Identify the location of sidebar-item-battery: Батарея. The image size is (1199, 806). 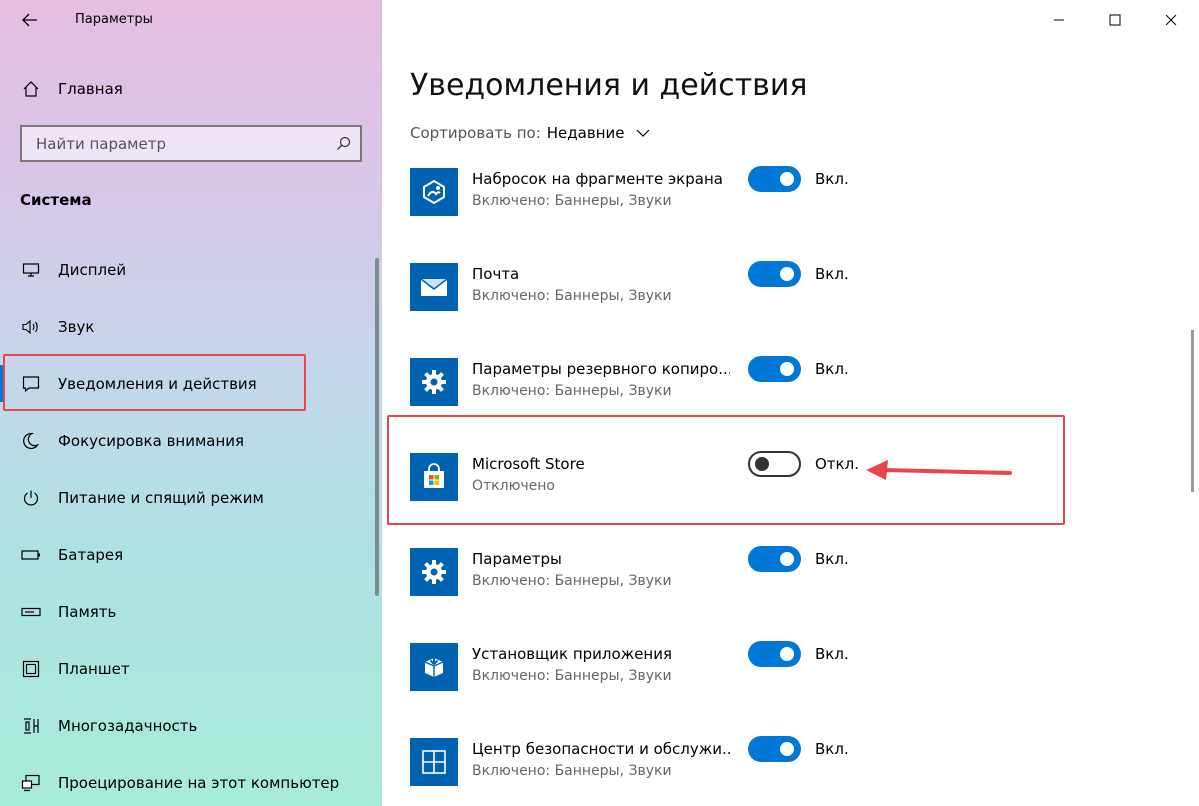
(187, 554).